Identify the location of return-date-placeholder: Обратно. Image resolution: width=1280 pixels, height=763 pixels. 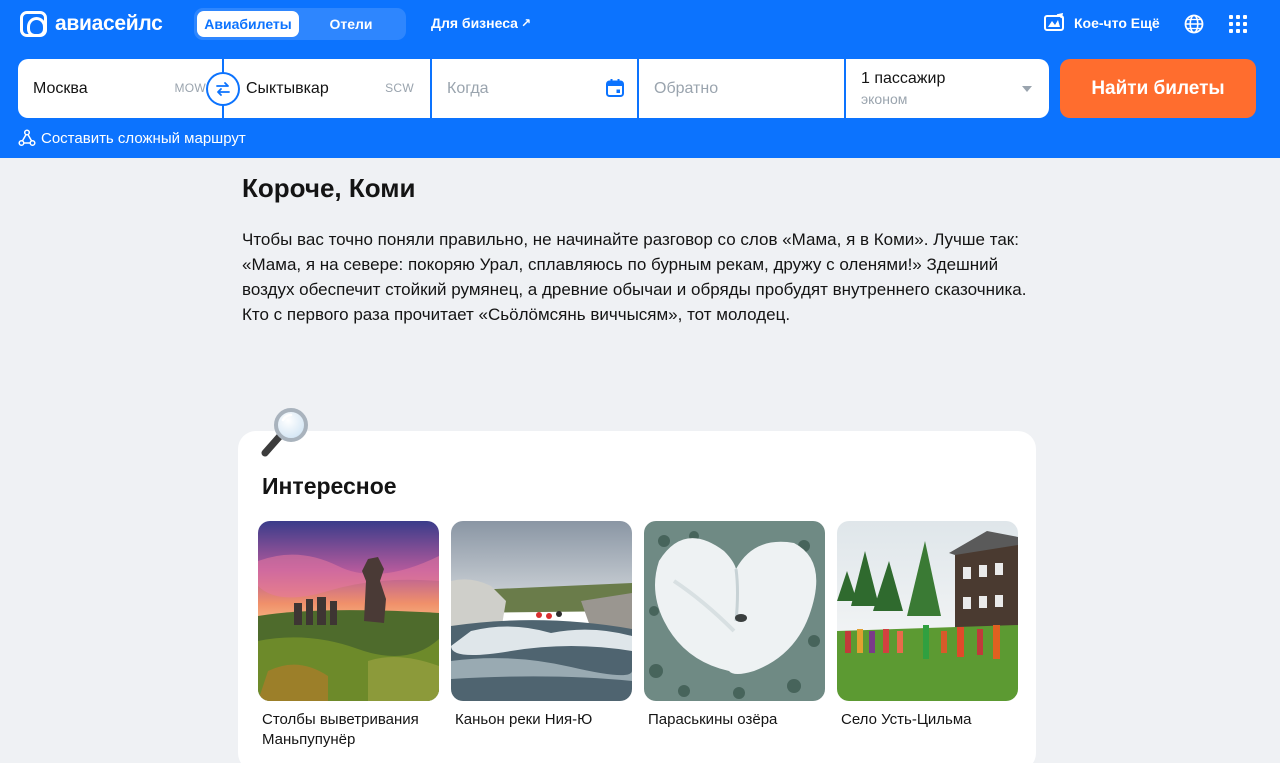
(686, 88).